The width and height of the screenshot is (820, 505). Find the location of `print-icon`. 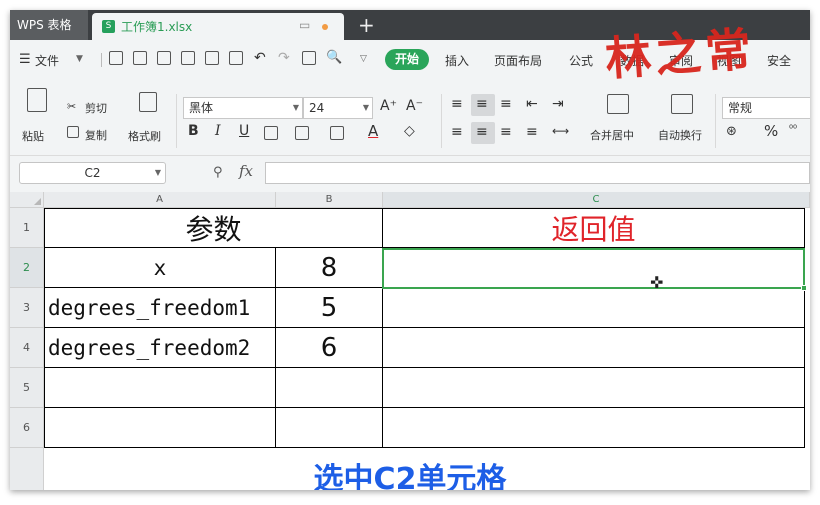

print-icon is located at coordinates (188, 58).